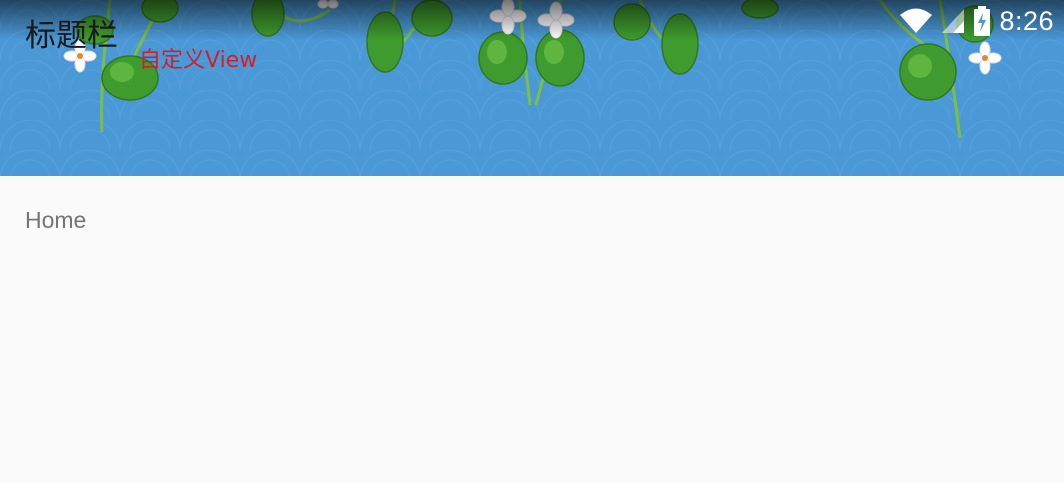 The width and height of the screenshot is (1064, 482). I want to click on cell-signal-icon, so click(953, 21).